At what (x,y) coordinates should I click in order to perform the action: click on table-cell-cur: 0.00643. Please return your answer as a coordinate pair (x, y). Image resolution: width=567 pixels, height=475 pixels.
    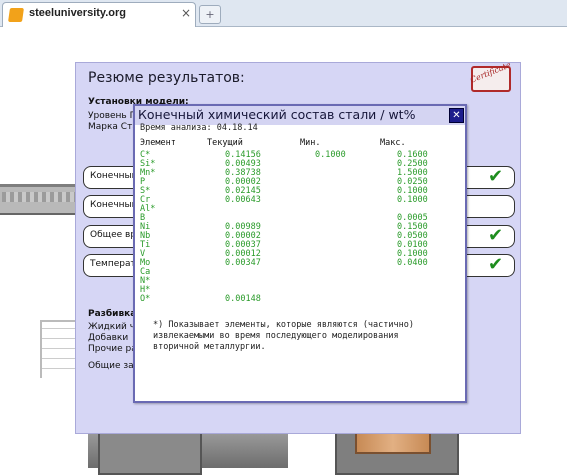
    Looking at the image, I should click on (243, 200).